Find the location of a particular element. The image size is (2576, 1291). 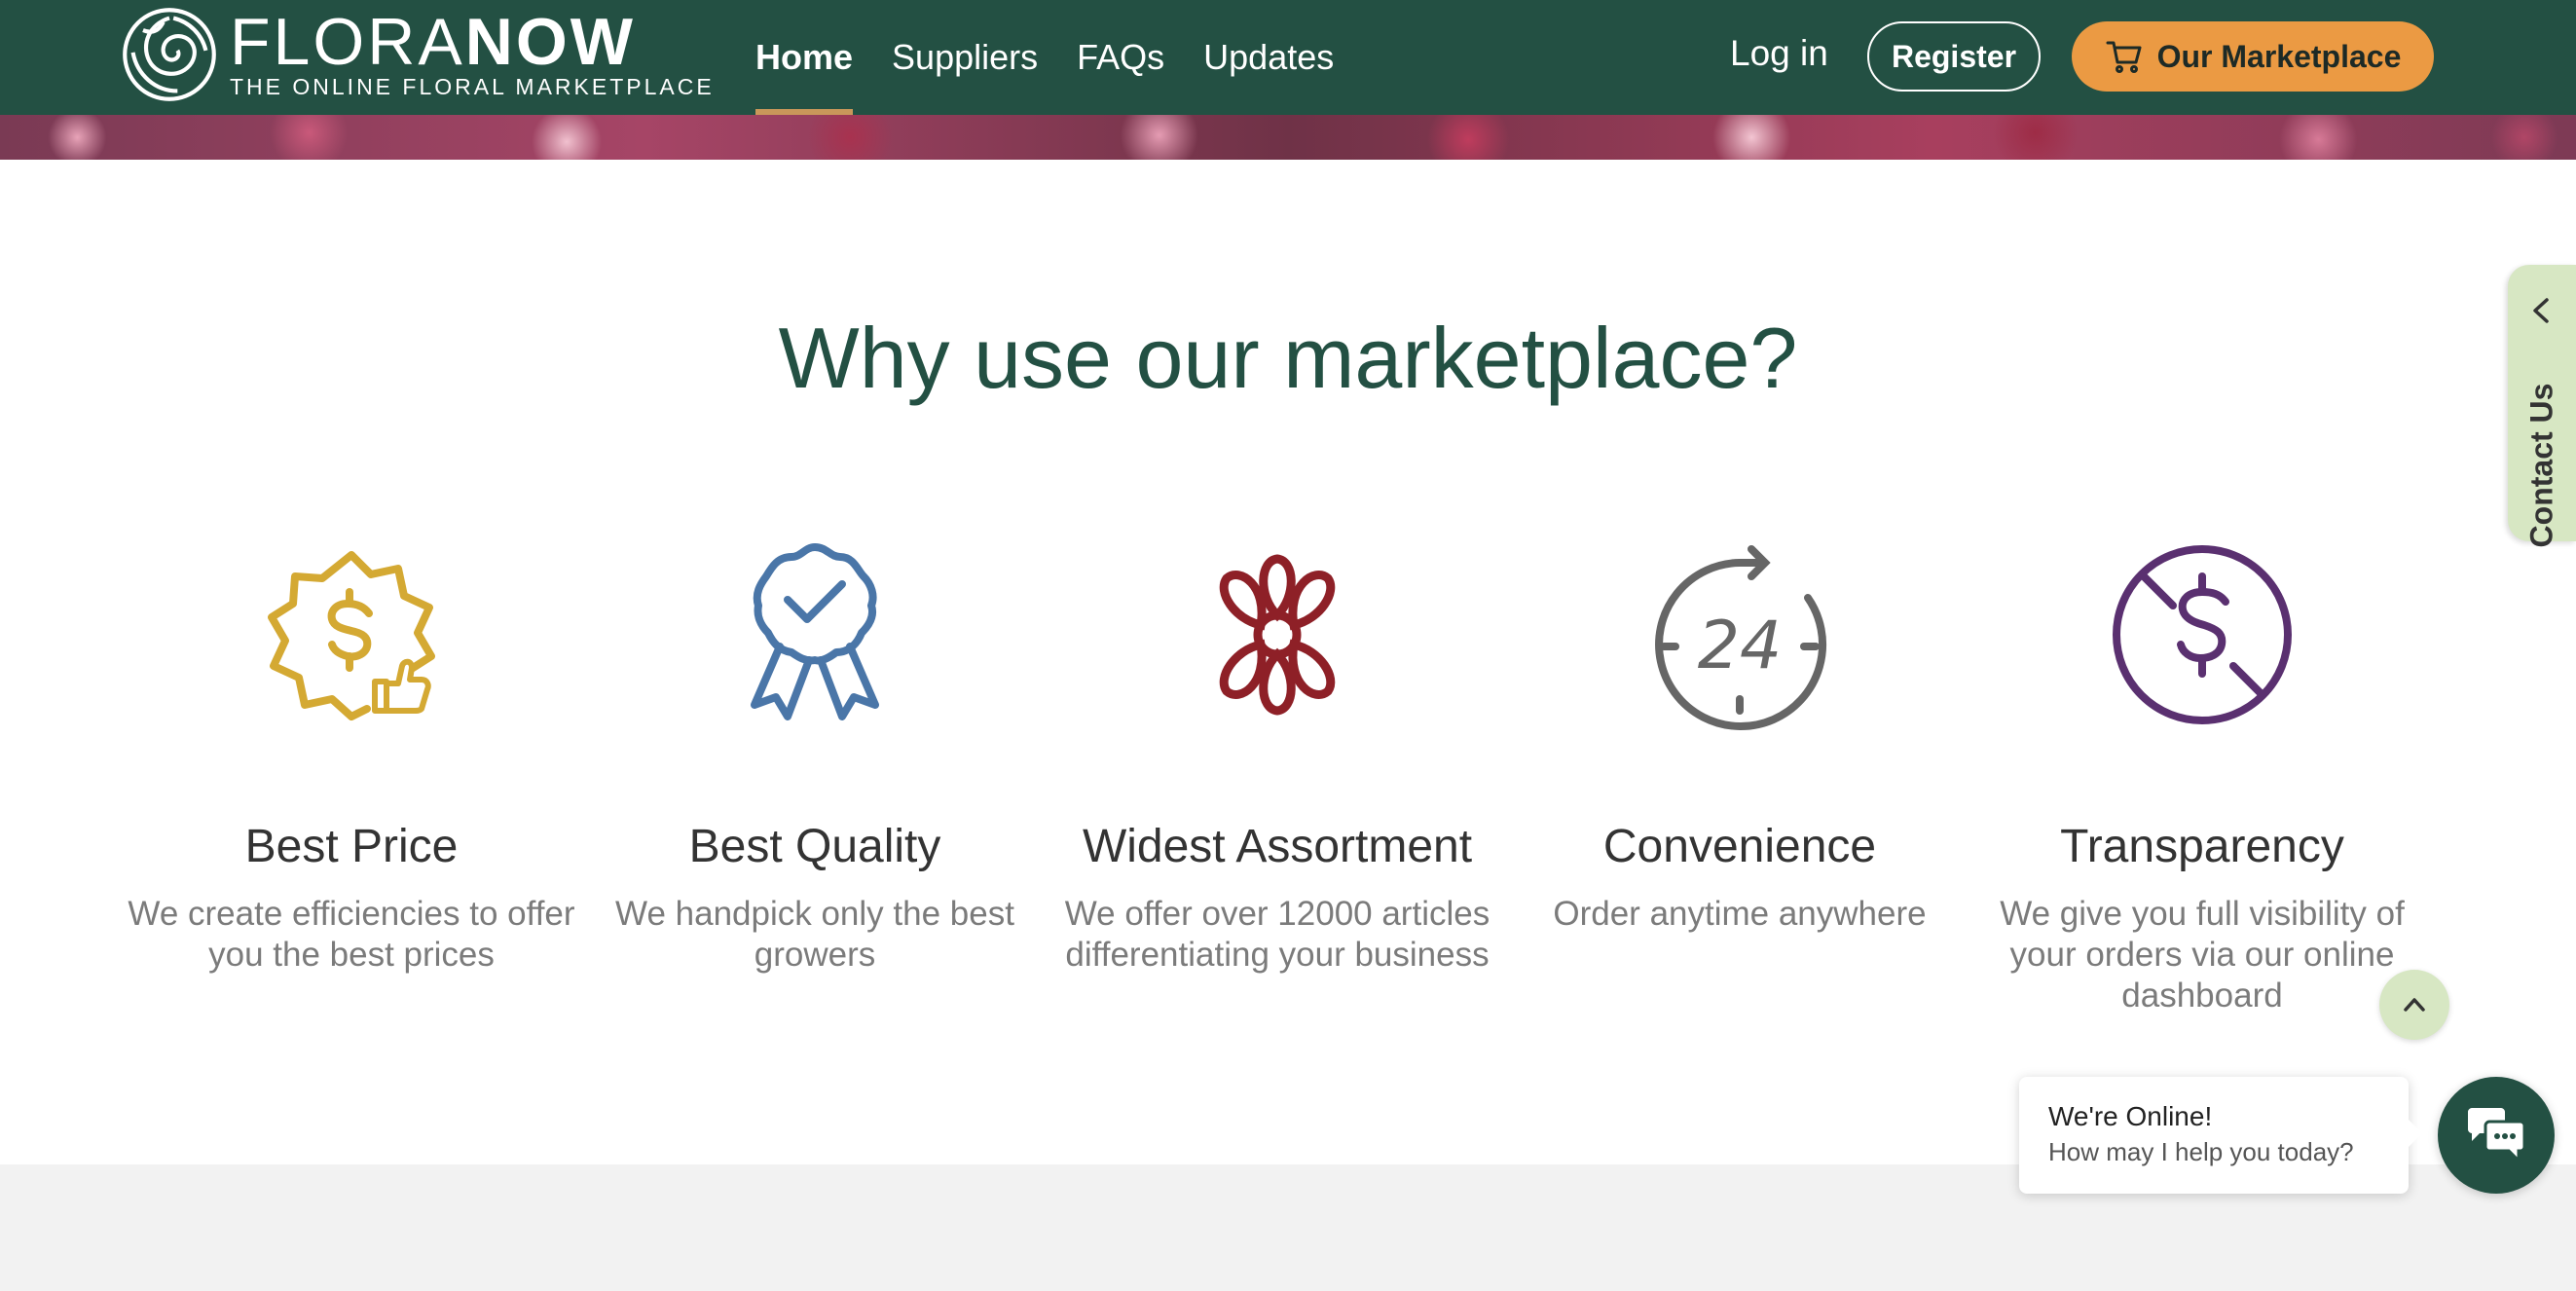

section-title: Why use our marketplace? is located at coordinates (1288, 358).